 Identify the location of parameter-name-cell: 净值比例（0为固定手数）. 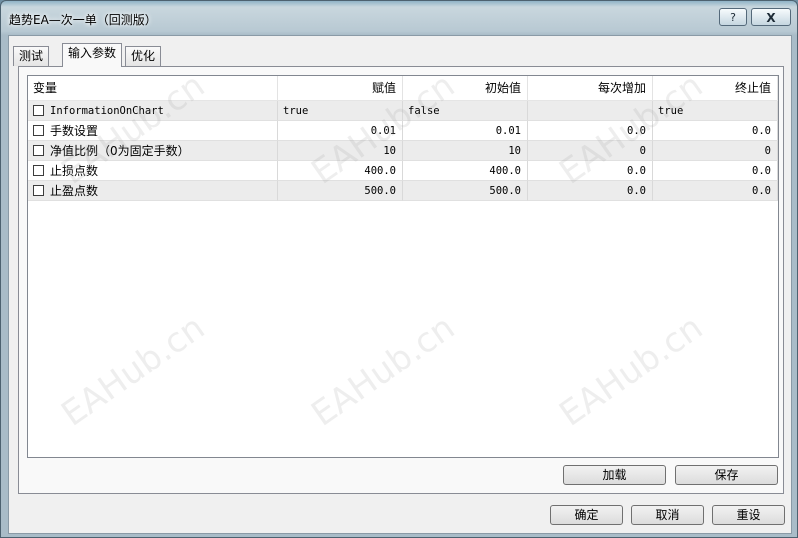
(153, 151).